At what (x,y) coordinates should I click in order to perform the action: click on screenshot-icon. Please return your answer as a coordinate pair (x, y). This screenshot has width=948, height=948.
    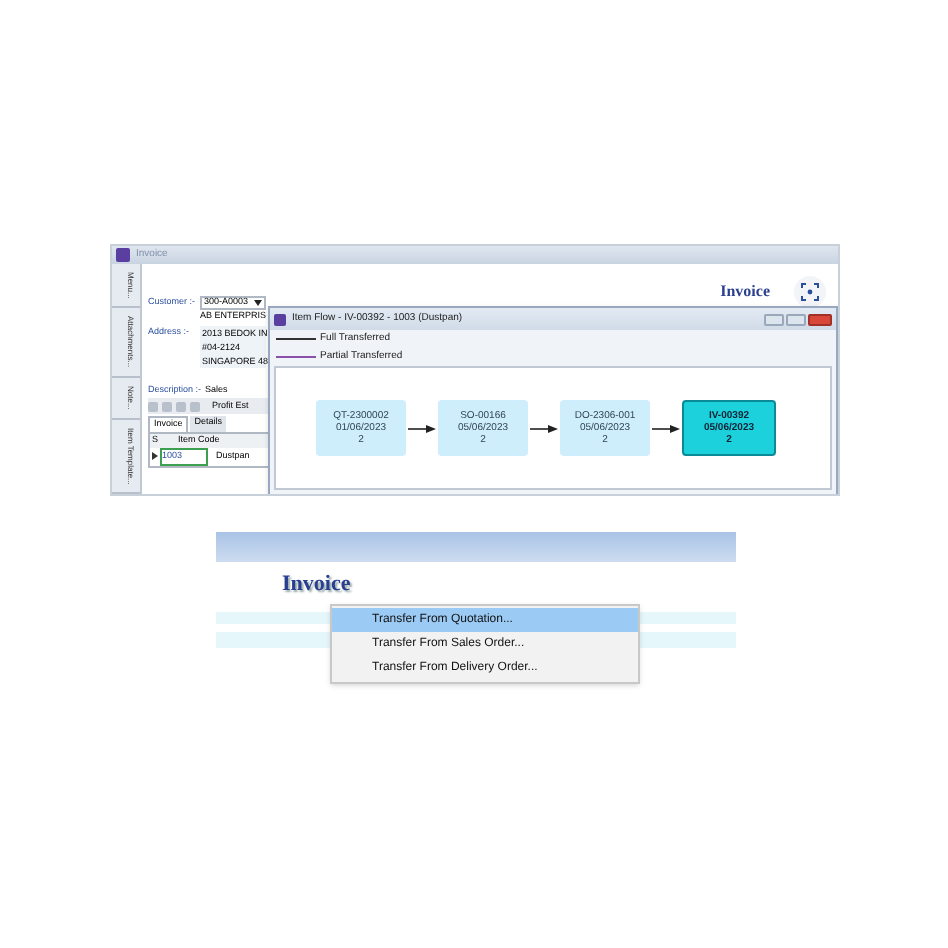
    Looking at the image, I should click on (810, 291).